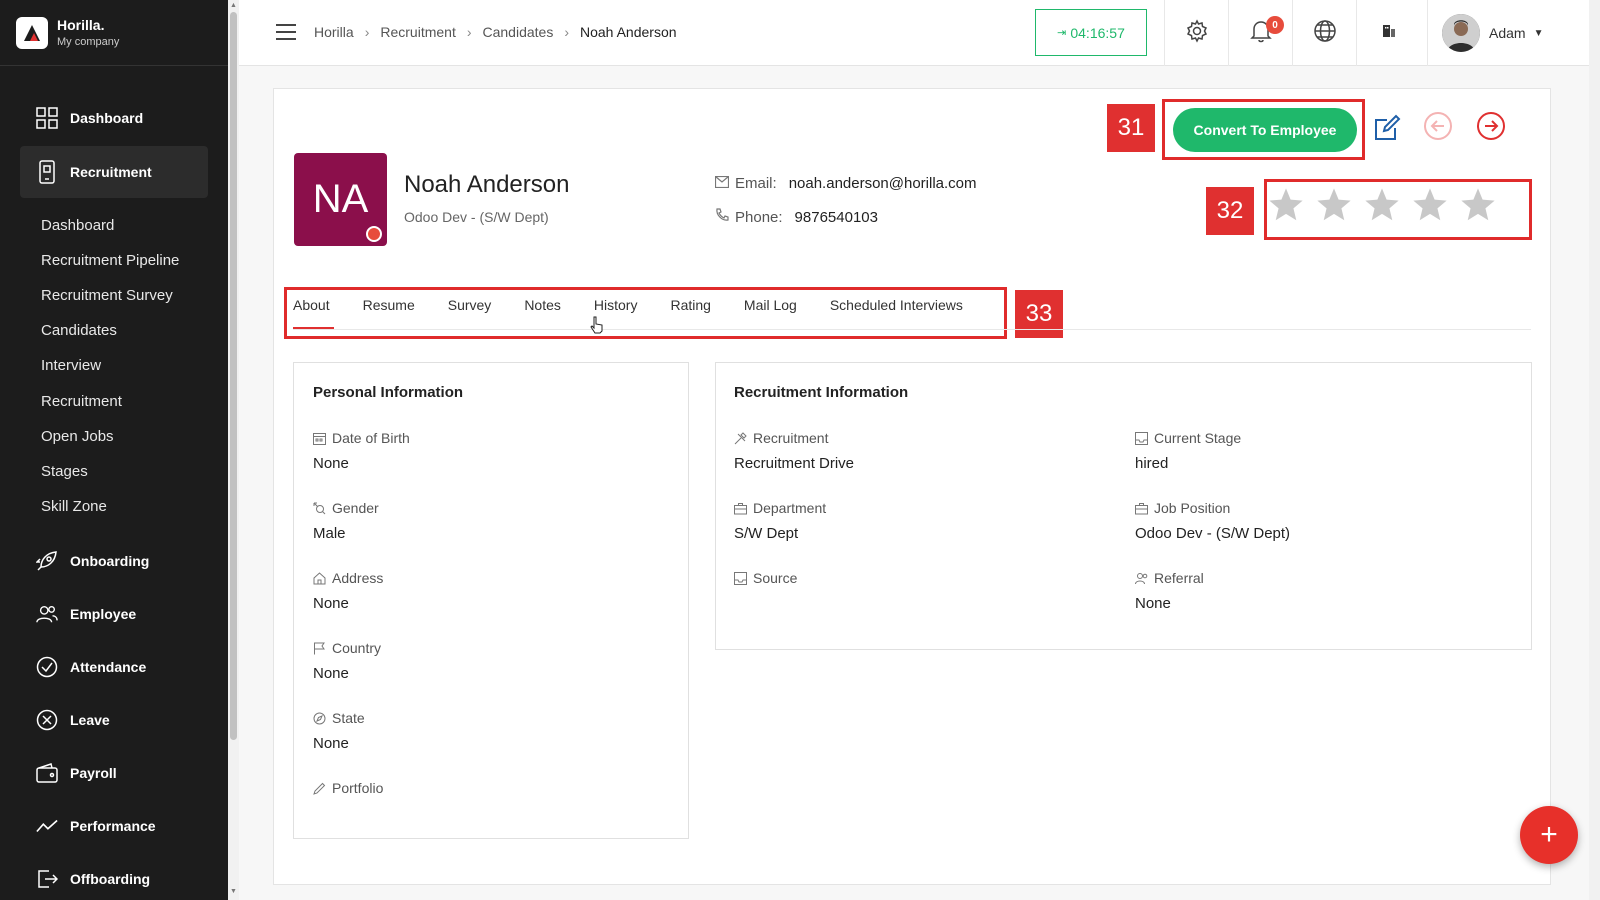 The image size is (1600, 900). I want to click on sidebar-item-performance: Performance, so click(114, 826).